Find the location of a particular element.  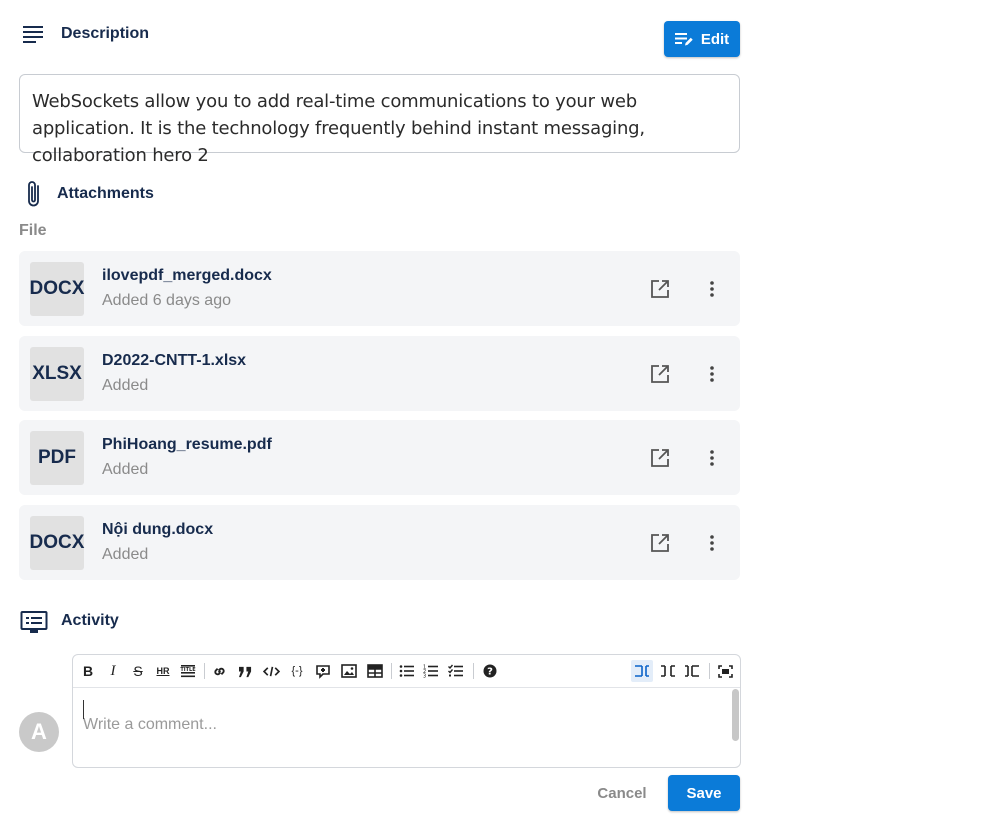

attachment-name: ilovepdf_merged.docx is located at coordinates (187, 276).